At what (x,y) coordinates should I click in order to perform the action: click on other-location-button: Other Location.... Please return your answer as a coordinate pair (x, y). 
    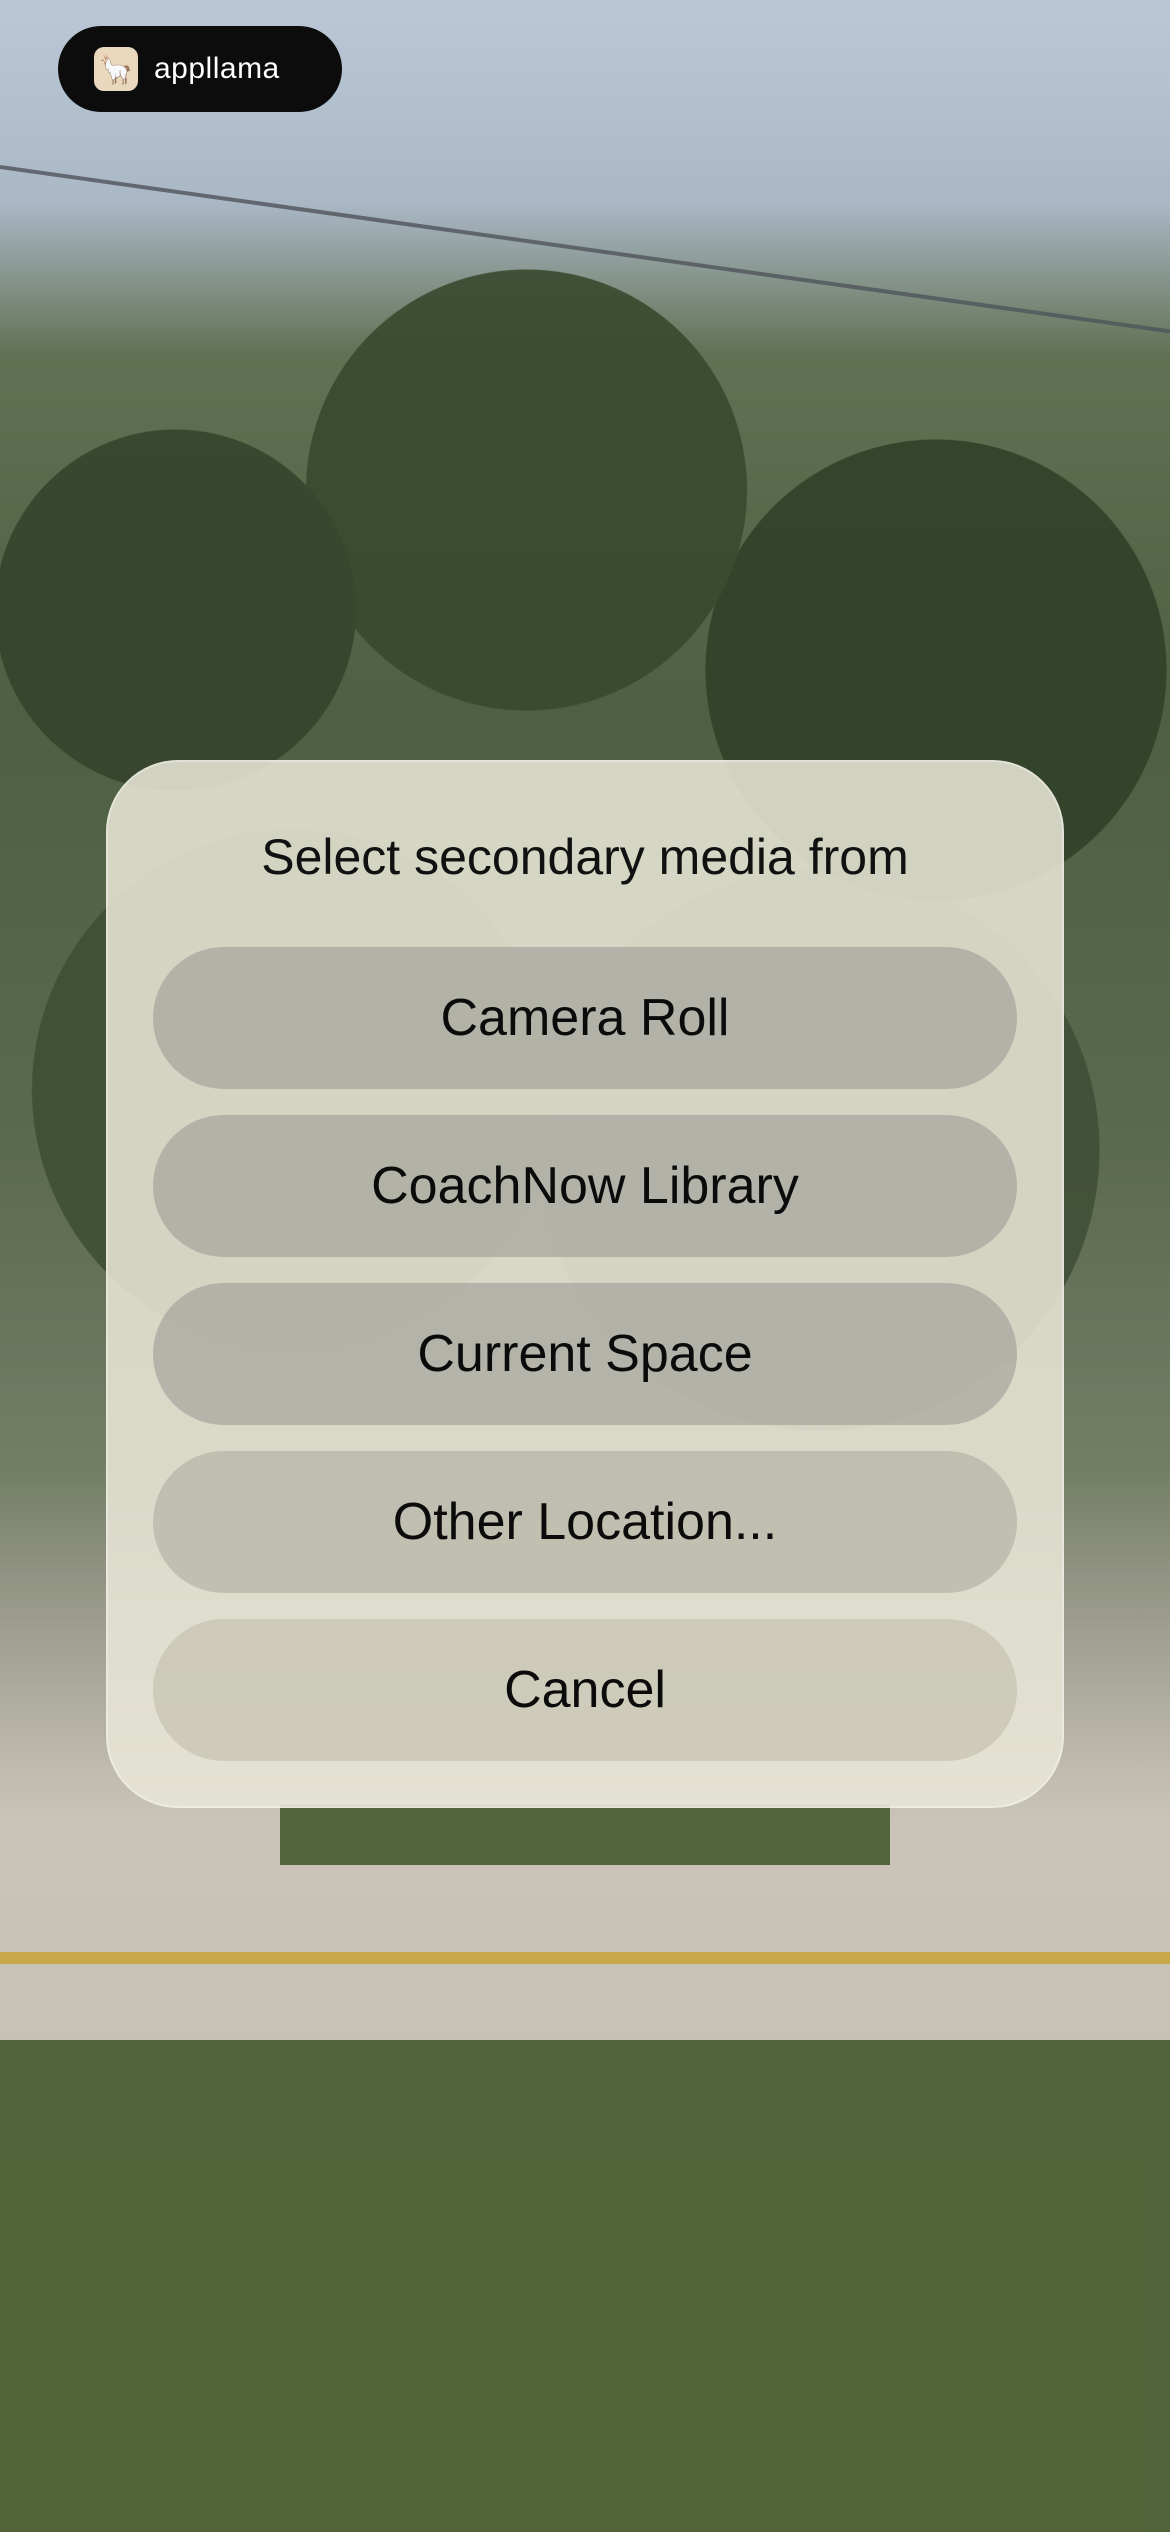
    Looking at the image, I should click on (585, 1522).